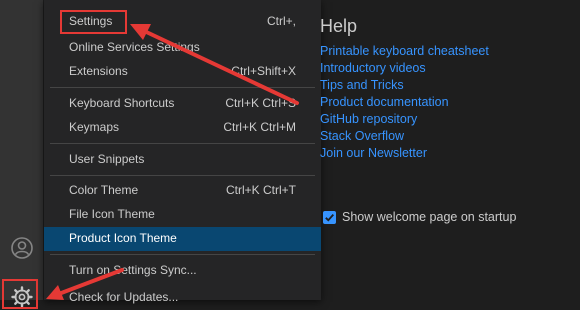  Describe the element at coordinates (104, 190) in the screenshot. I see `menu-item-label: Color Theme` at that location.